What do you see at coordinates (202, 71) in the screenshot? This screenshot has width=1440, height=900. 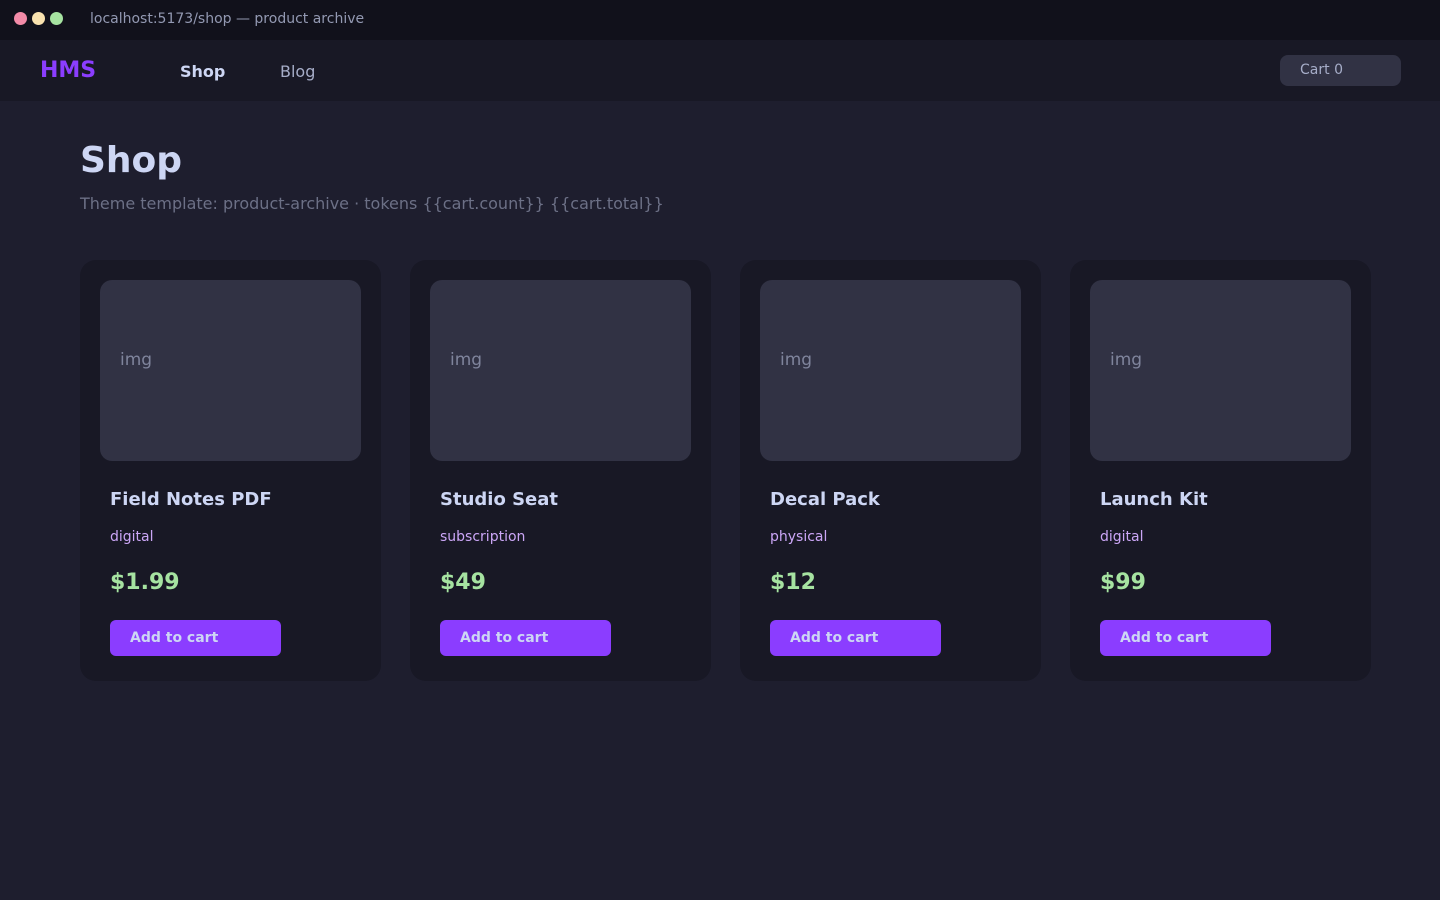 I see `nav-link-shop: Shop` at bounding box center [202, 71].